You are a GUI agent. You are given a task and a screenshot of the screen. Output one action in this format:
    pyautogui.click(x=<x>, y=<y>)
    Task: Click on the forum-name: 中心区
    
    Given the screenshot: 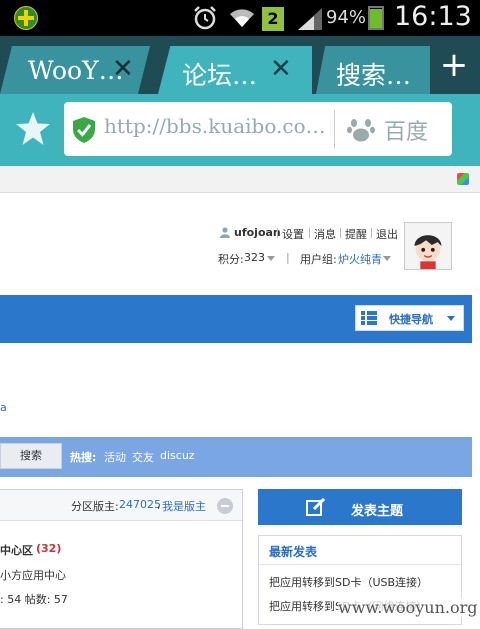 What is the action you would take?
    pyautogui.click(x=16, y=550)
    